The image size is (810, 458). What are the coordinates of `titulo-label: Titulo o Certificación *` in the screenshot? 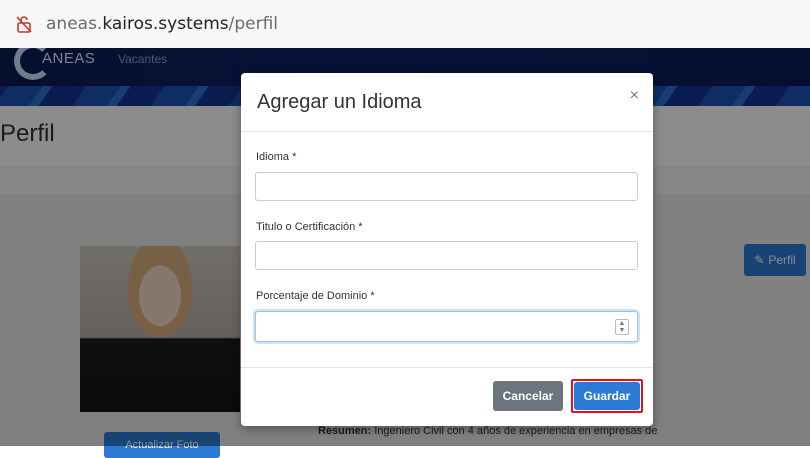 It's located at (309, 227).